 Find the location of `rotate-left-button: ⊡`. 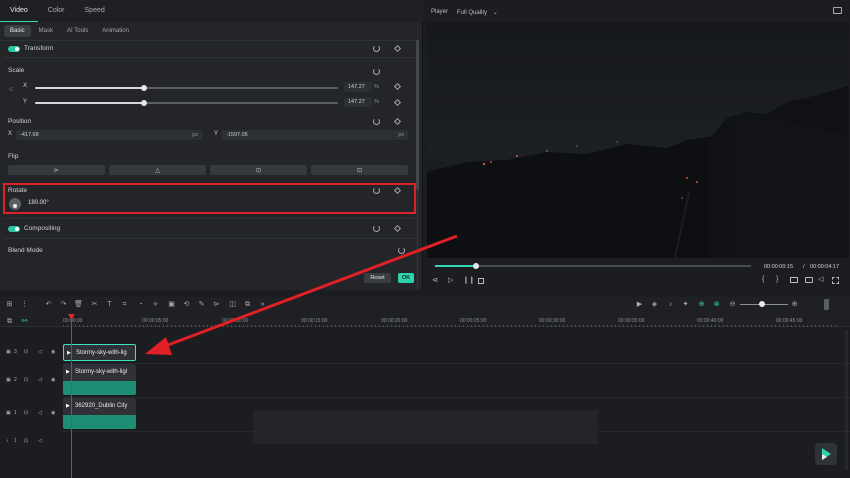

rotate-left-button: ⊡ is located at coordinates (258, 170).